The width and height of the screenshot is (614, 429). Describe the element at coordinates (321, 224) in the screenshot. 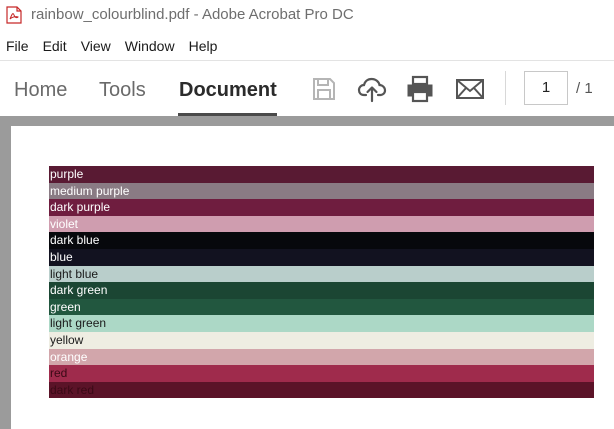

I see `swatch-row: violet` at that location.